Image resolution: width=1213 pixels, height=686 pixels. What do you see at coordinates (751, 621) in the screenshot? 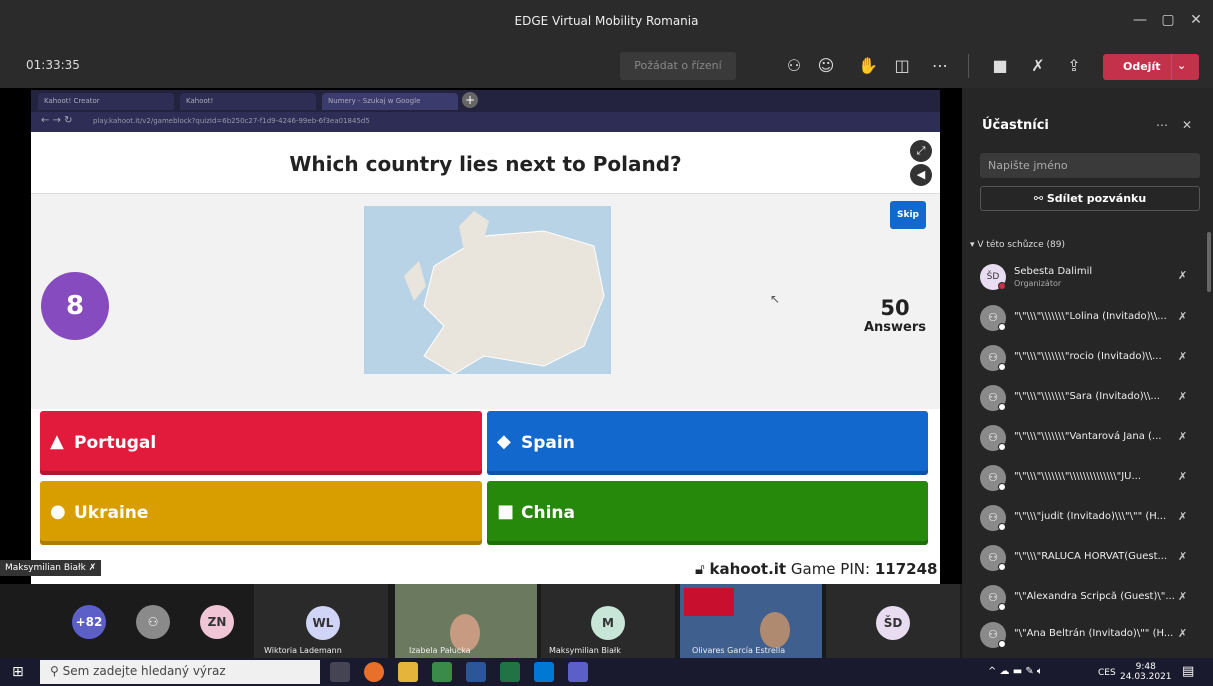
I see `participant-video: Olivares García Estrella` at bounding box center [751, 621].